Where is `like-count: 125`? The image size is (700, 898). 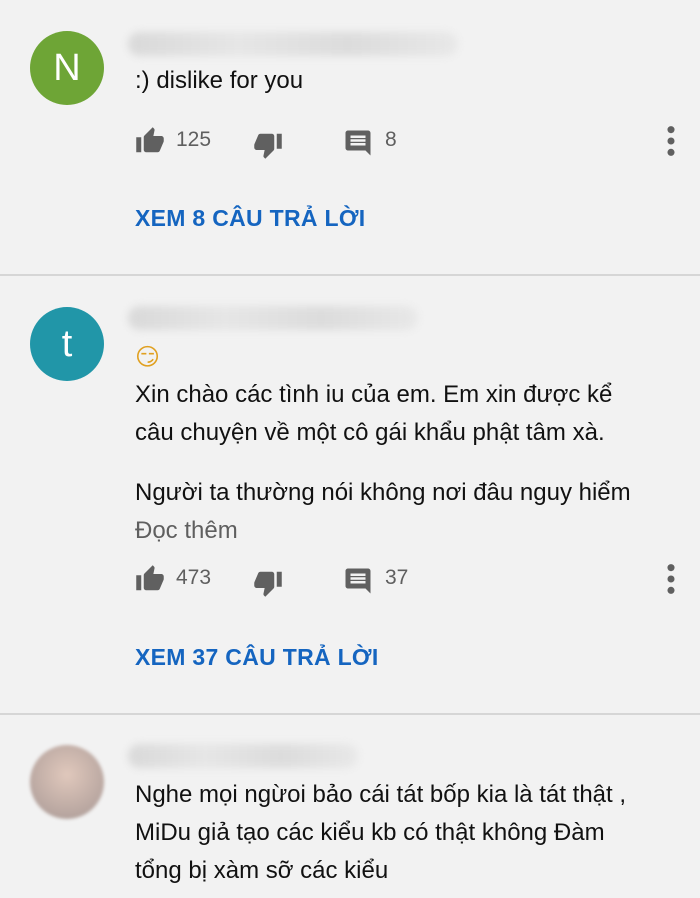
like-count: 125 is located at coordinates (194, 139).